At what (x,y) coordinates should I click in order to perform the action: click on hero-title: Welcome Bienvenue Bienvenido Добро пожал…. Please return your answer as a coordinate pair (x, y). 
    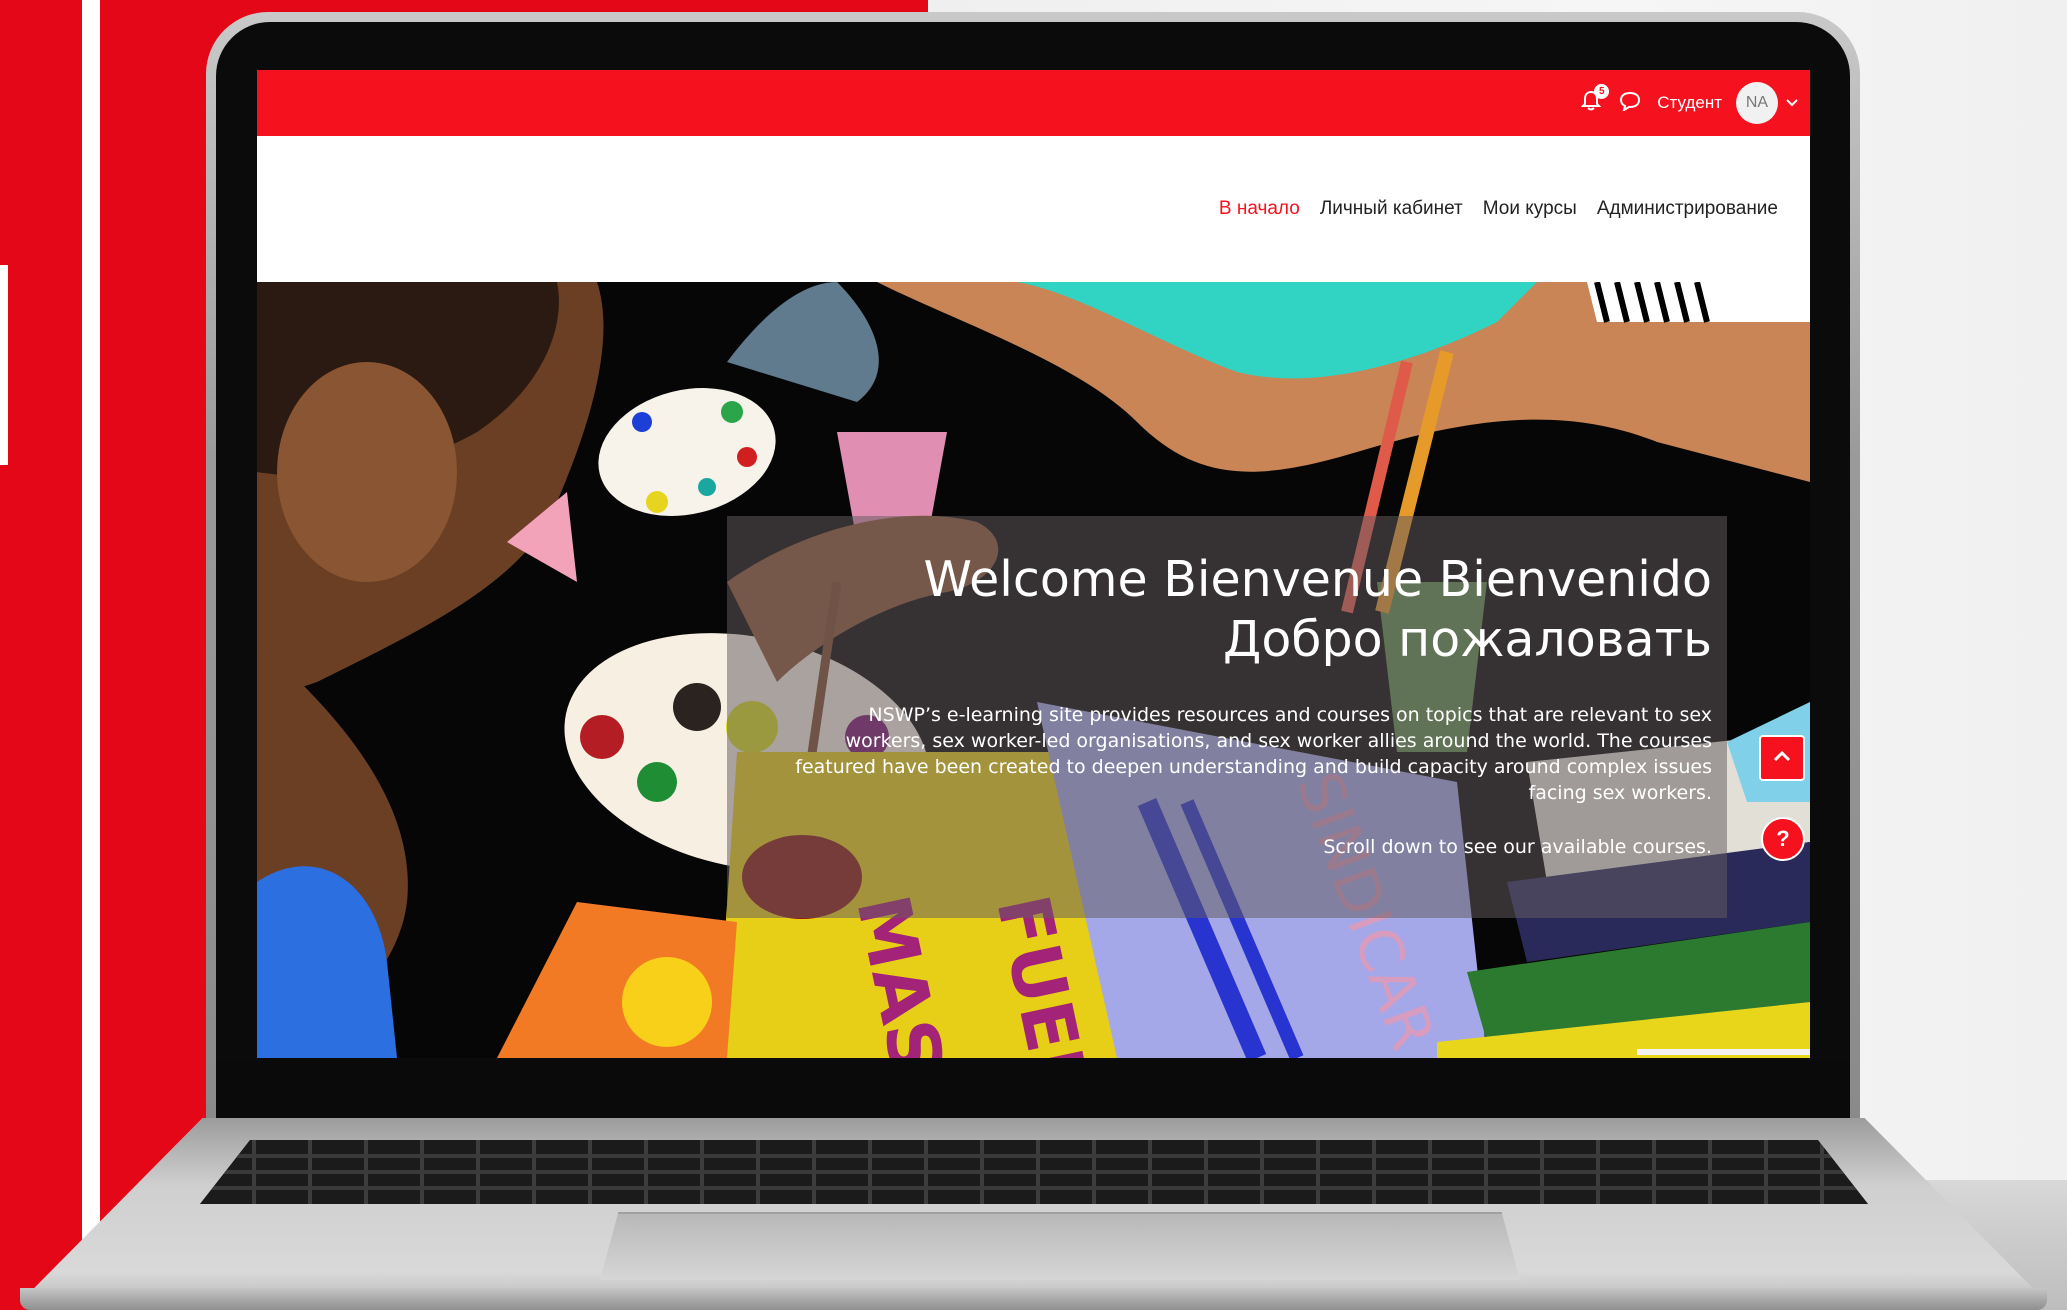
    Looking at the image, I should click on (1212, 610).